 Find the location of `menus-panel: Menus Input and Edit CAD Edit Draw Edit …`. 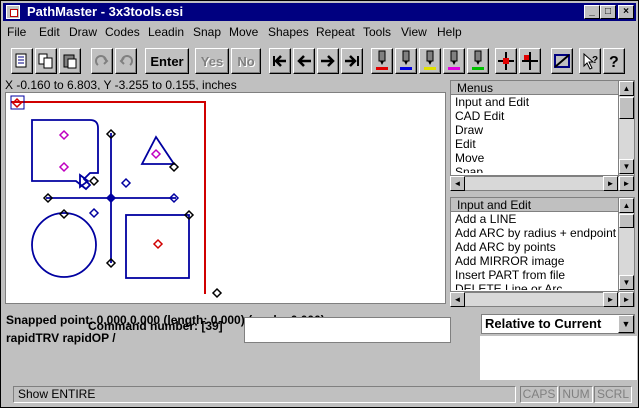

menus-panel: Menus Input and Edit CAD Edit Draw Edit … is located at coordinates (542, 128).